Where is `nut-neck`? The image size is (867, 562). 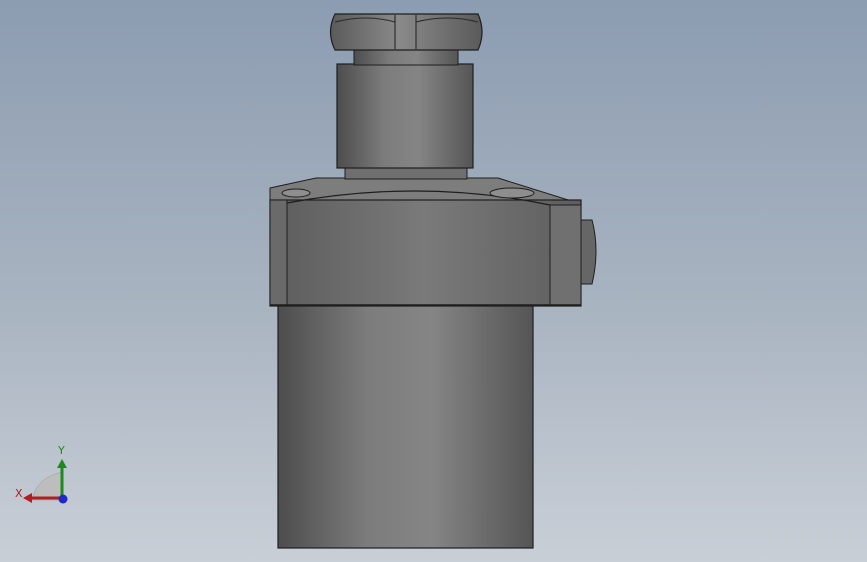
nut-neck is located at coordinates (406, 57).